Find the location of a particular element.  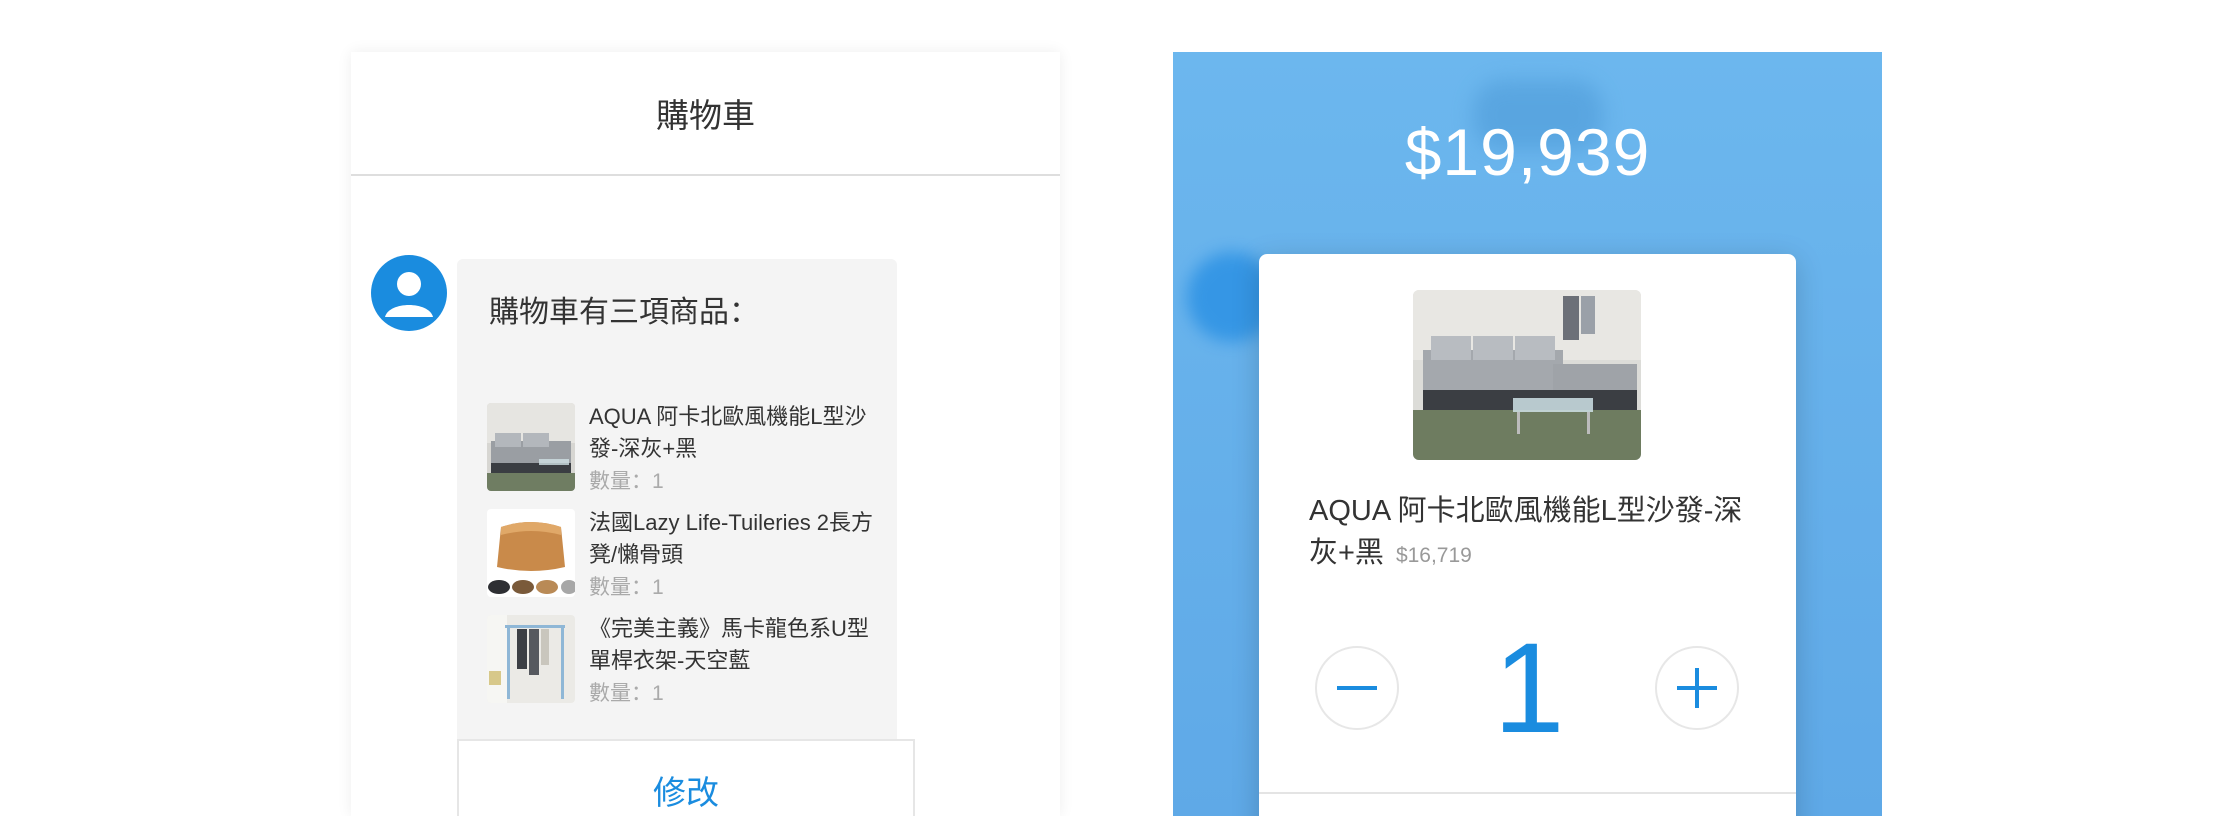

increase-quantity-button is located at coordinates (1697, 688).